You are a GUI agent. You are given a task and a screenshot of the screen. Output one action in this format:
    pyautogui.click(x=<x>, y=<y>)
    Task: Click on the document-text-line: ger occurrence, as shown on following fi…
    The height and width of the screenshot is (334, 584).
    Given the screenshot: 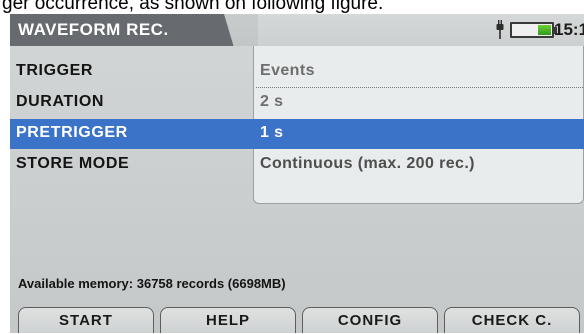 What is the action you would take?
    pyautogui.click(x=193, y=7)
    